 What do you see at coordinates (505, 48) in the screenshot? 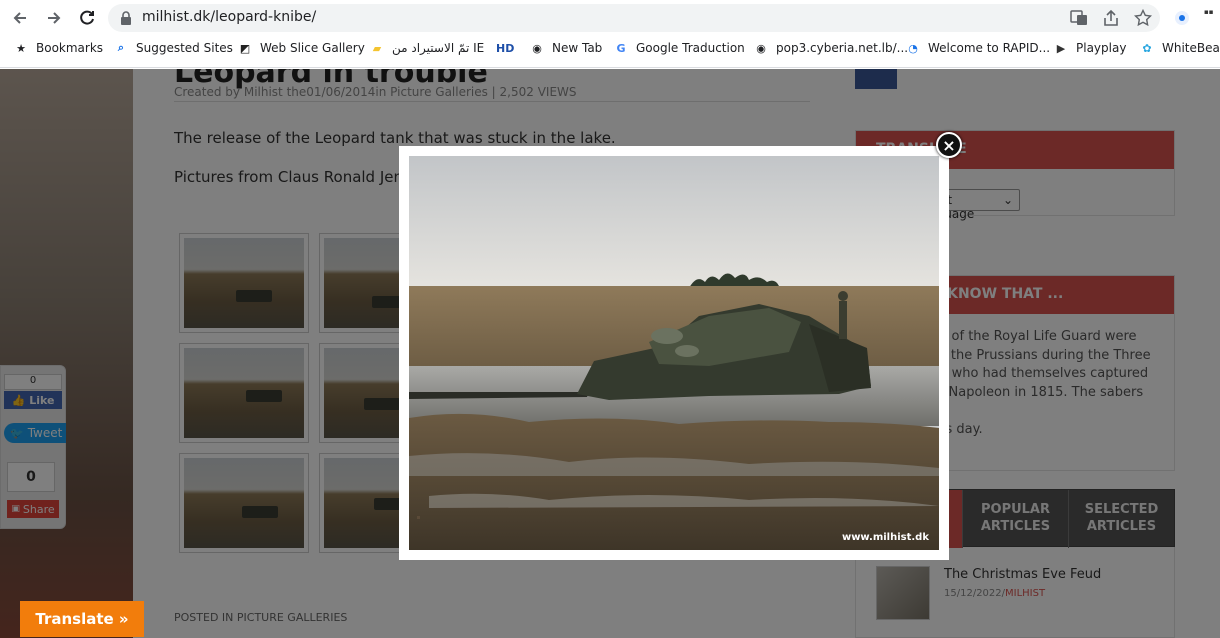
I see `hd-icon: HD` at bounding box center [505, 48].